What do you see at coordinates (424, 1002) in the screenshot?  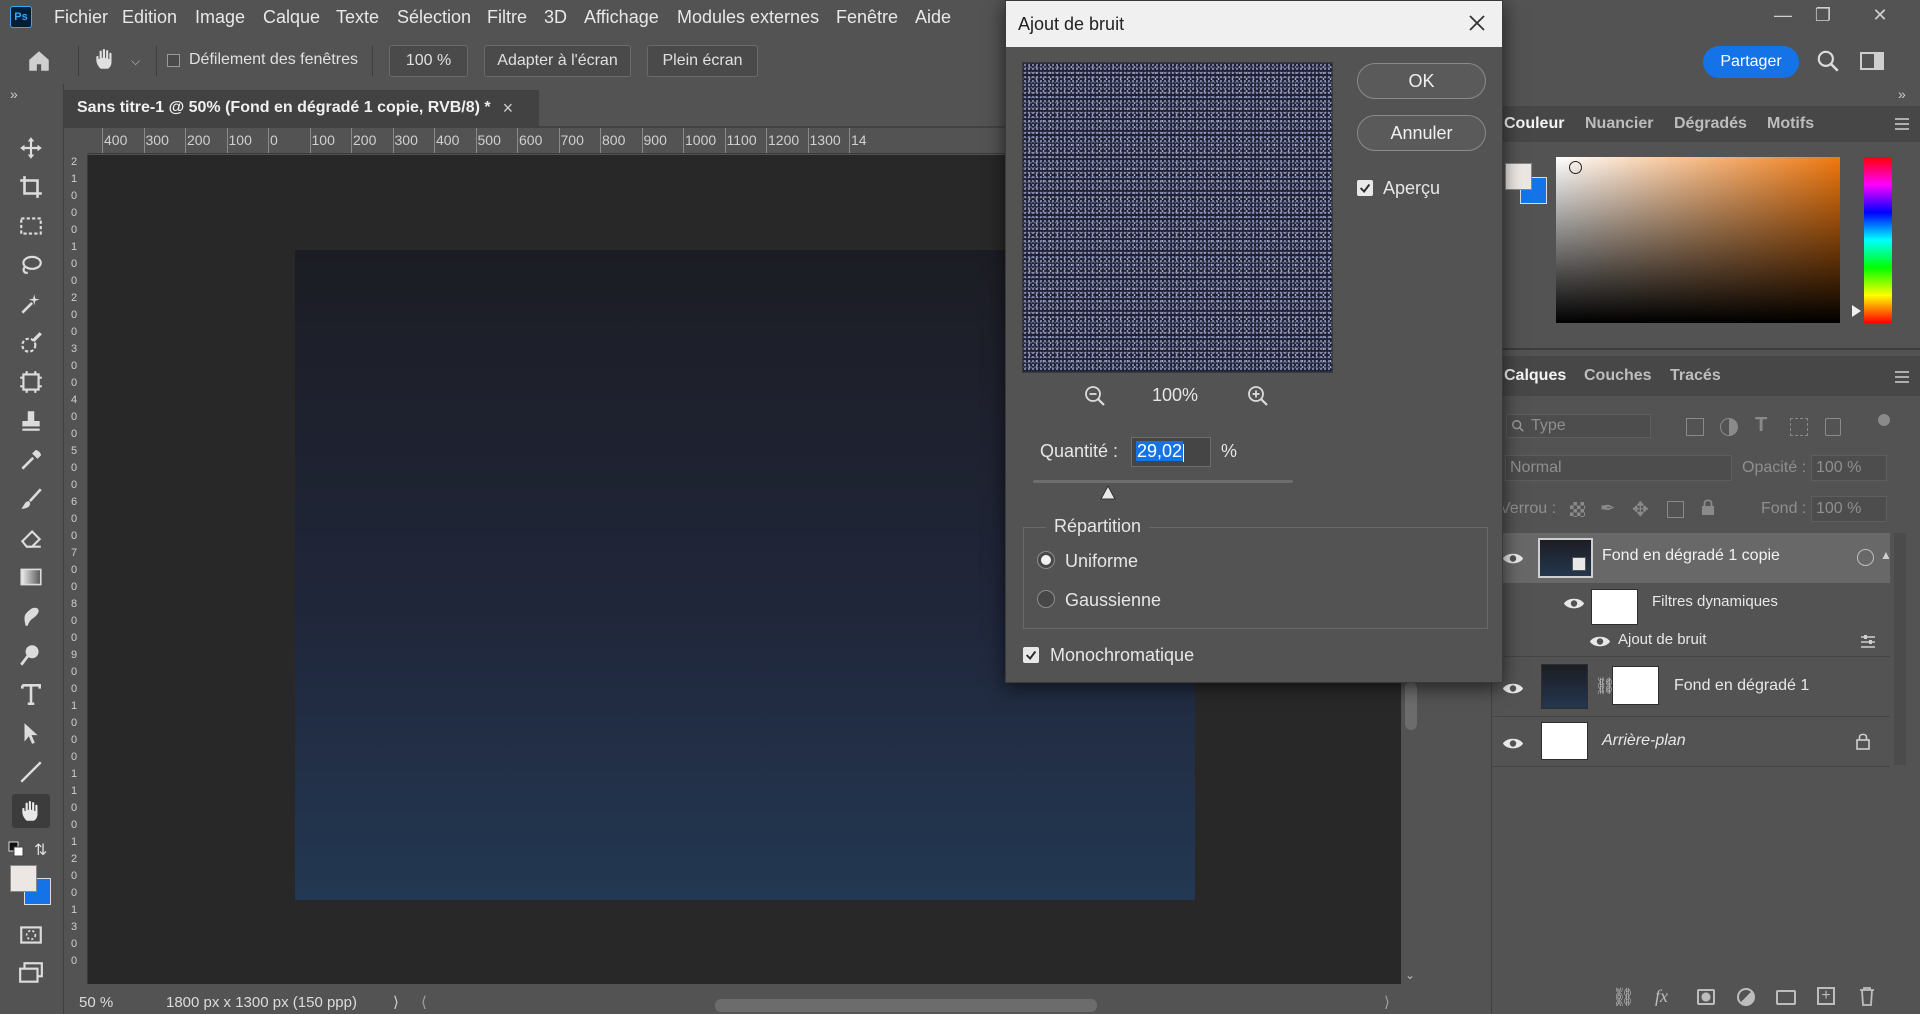 I see `scroll-left-icon: ⟨` at bounding box center [424, 1002].